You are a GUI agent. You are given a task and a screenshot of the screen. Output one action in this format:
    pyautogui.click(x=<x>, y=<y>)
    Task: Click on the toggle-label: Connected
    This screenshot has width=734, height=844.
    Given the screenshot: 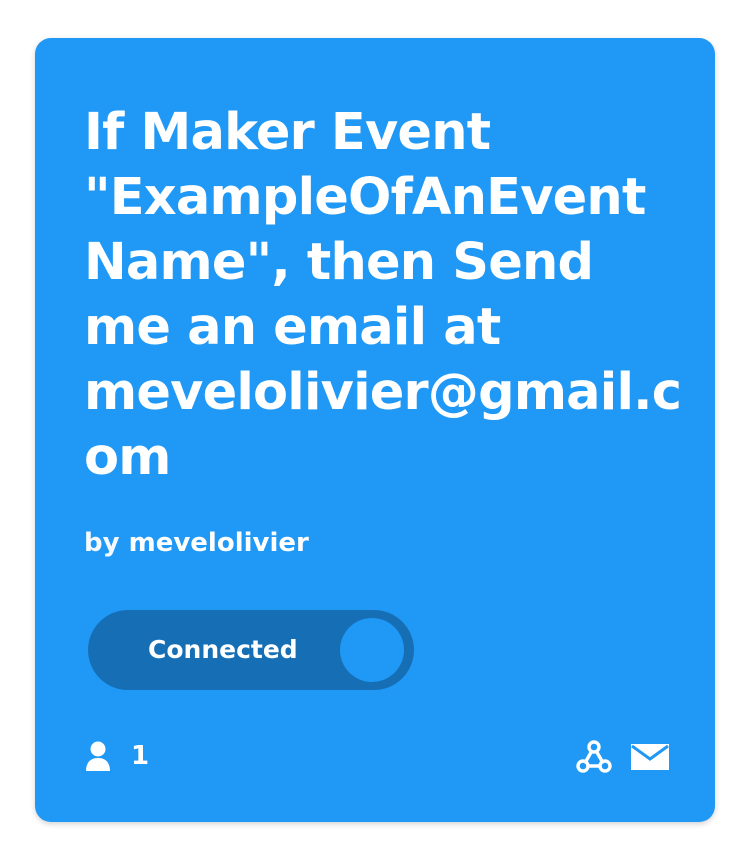 What is the action you would take?
    pyautogui.click(x=223, y=649)
    